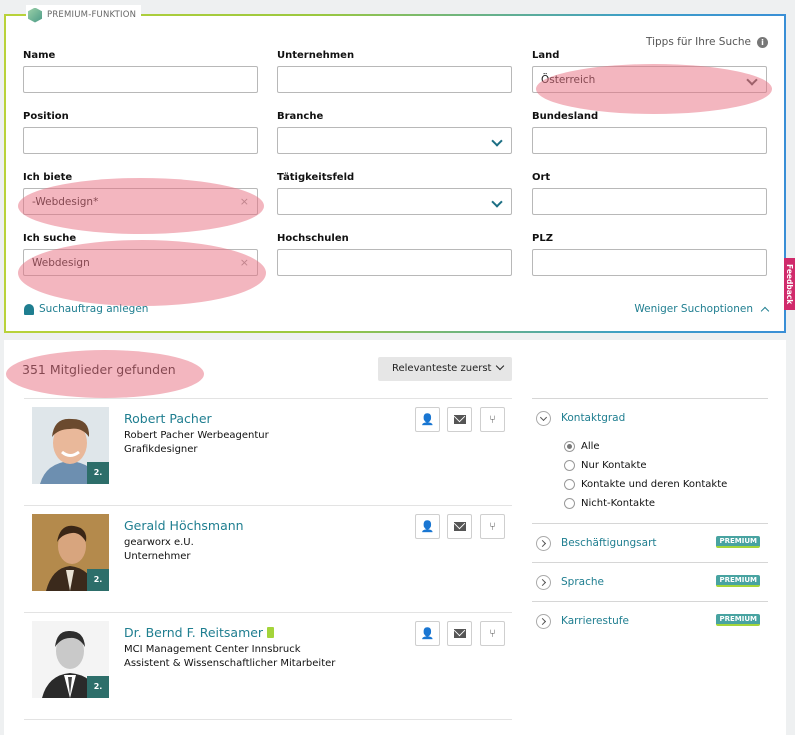 Image resolution: width=795 pixels, height=735 pixels. I want to click on fewer-options-link: Weniger Suchoptionen, so click(702, 309).